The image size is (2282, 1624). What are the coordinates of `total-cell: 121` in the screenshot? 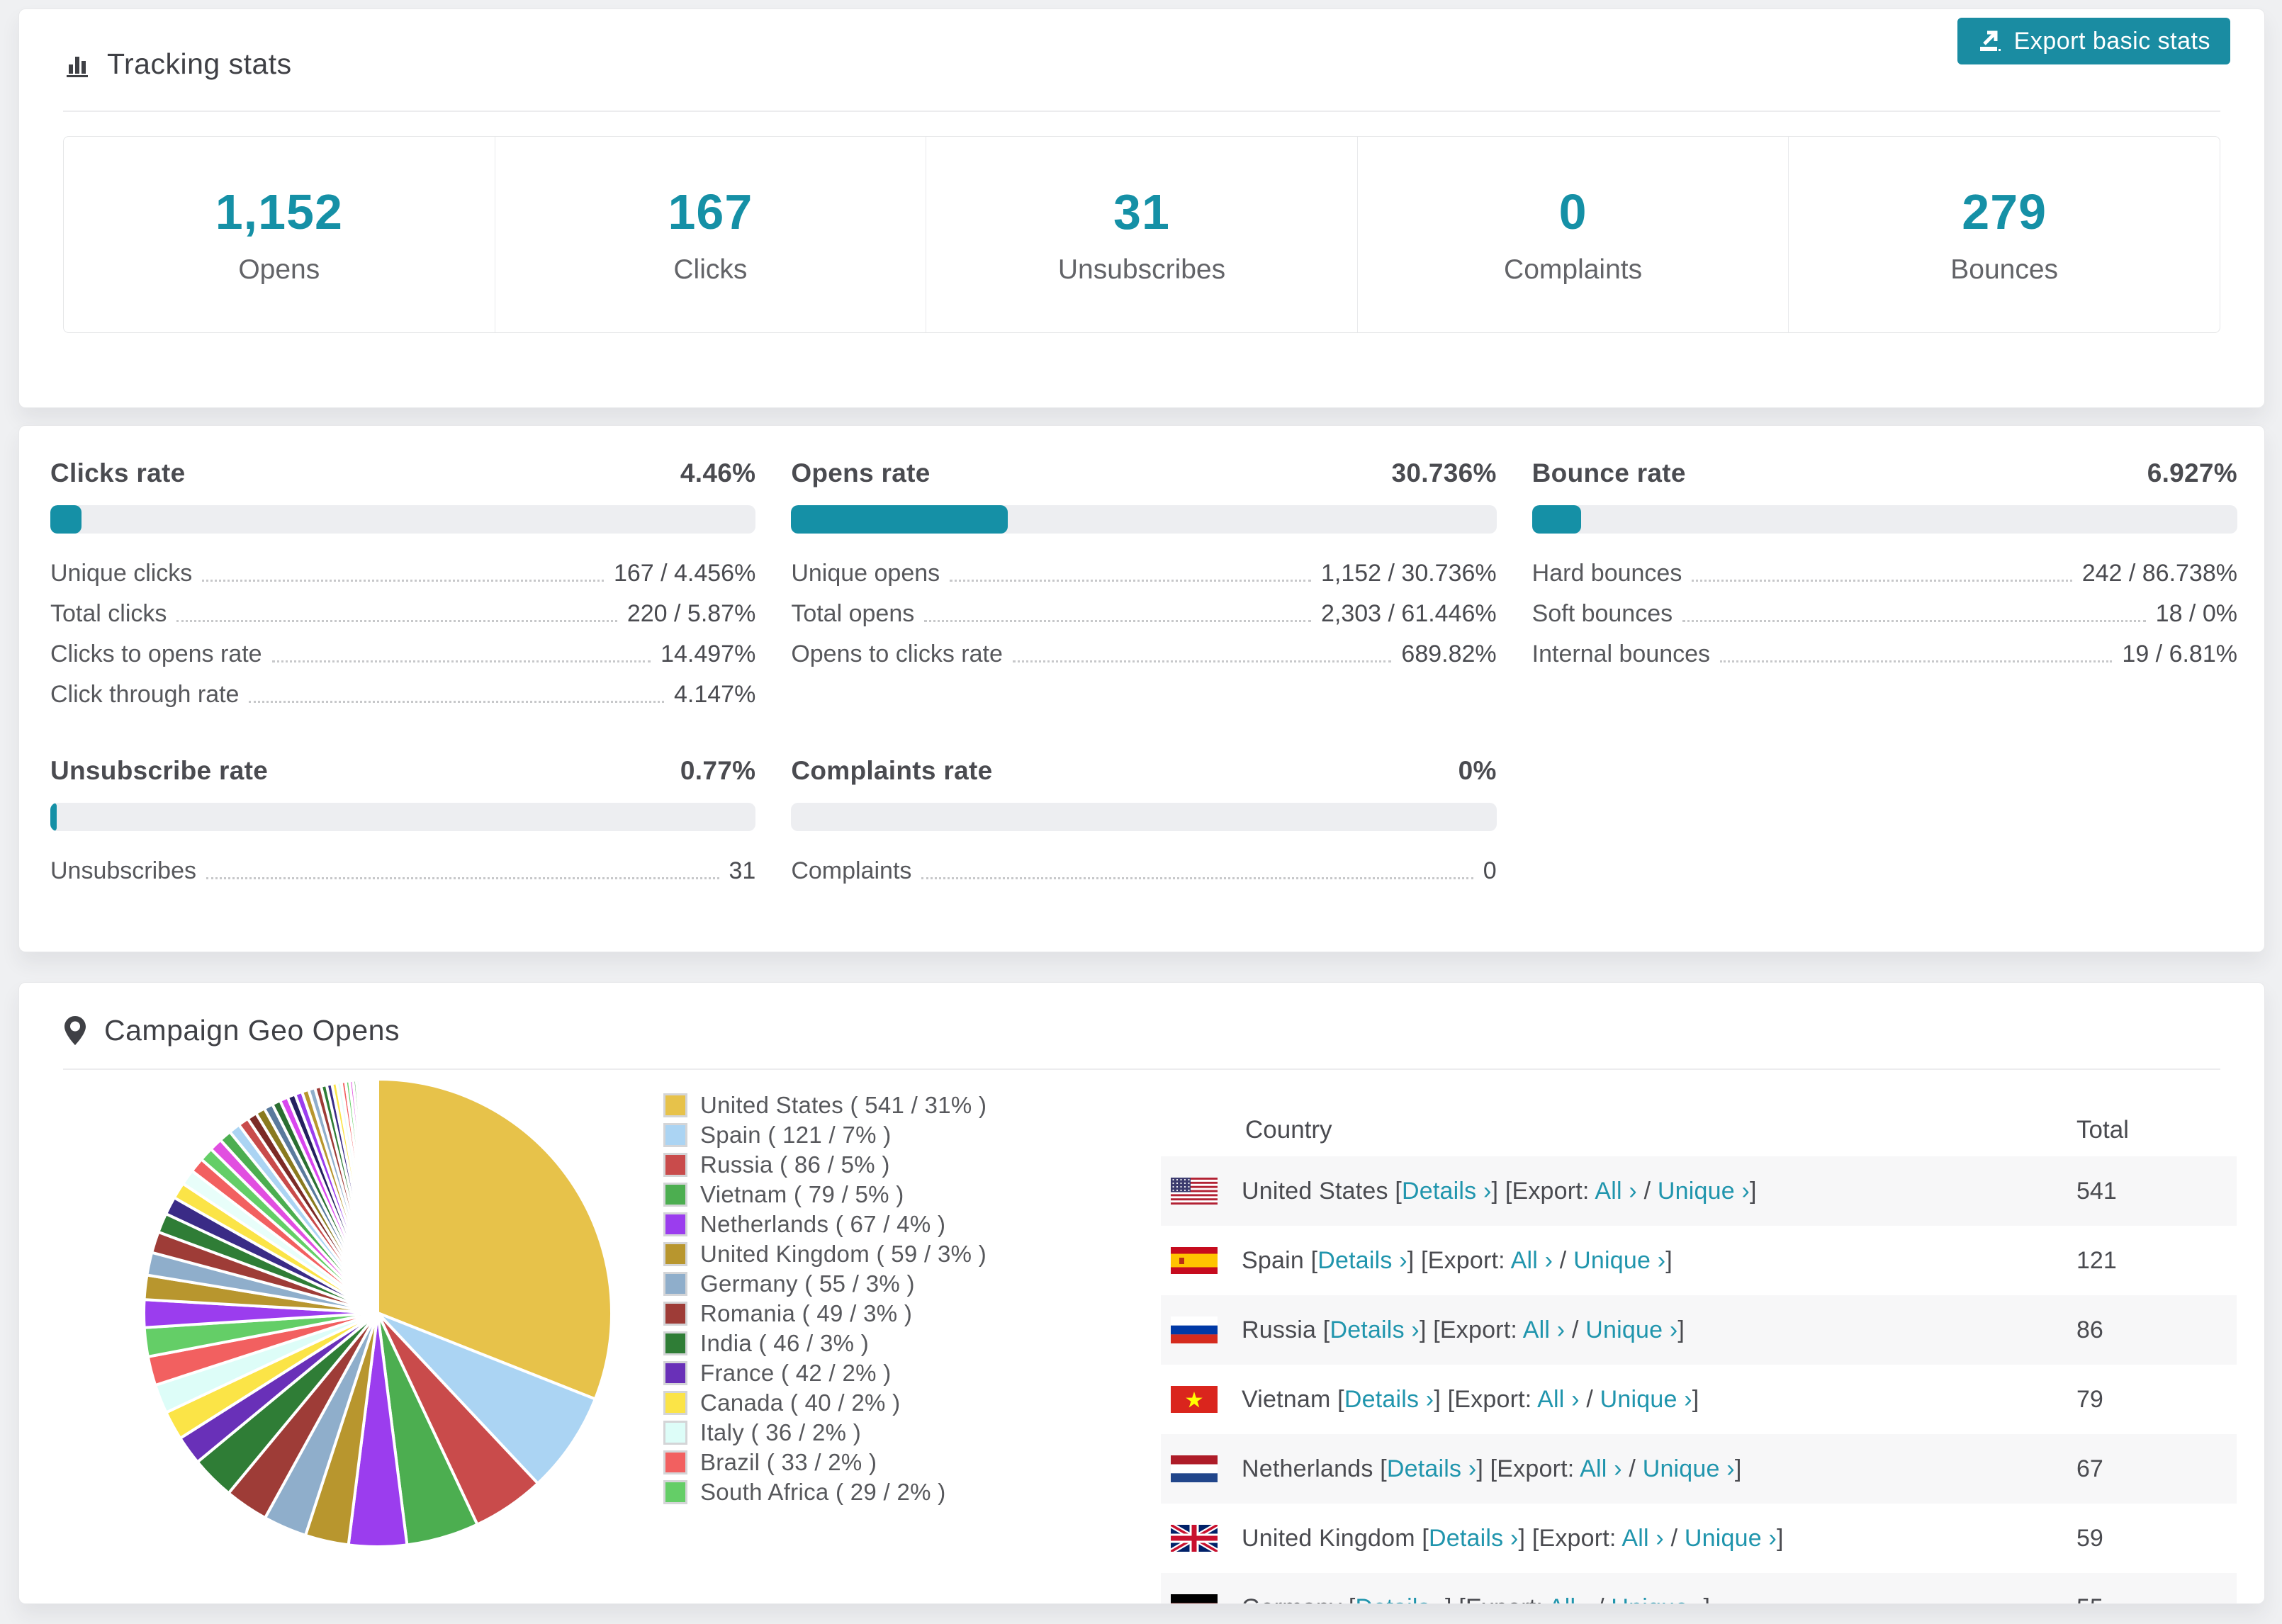 It's located at (2096, 1260).